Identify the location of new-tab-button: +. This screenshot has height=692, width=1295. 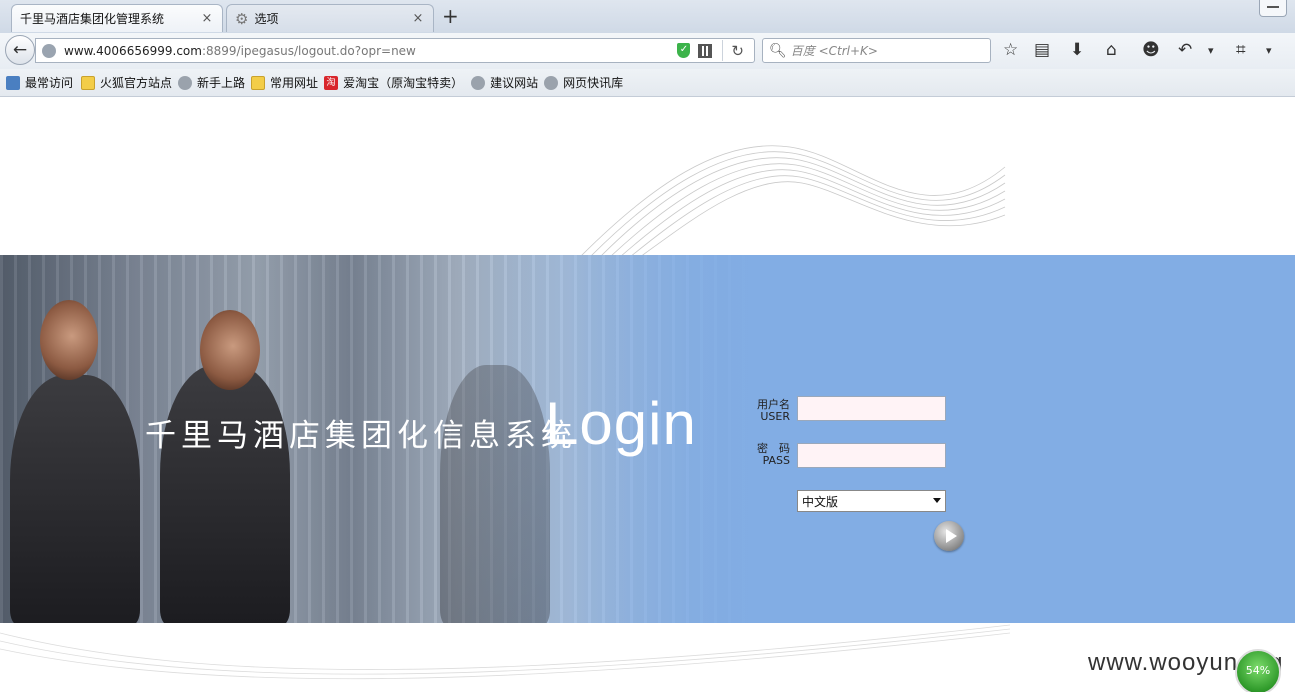
(450, 16).